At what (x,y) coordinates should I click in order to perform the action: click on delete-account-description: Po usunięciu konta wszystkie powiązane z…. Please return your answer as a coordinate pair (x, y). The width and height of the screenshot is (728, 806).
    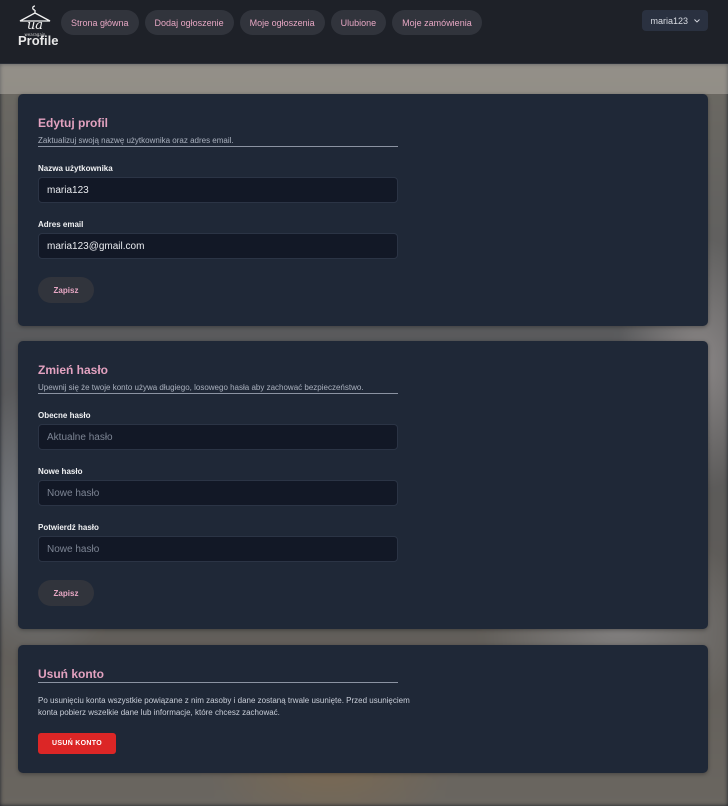
    Looking at the image, I should click on (224, 706).